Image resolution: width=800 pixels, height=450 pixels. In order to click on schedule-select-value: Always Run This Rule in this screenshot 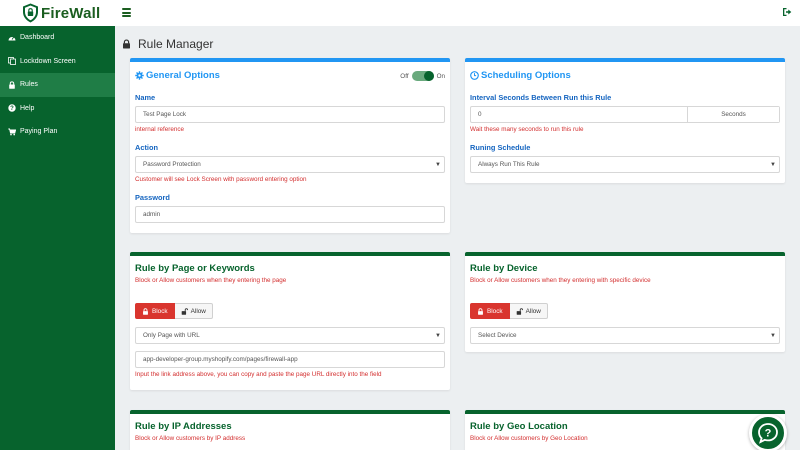, I will do `click(509, 164)`.